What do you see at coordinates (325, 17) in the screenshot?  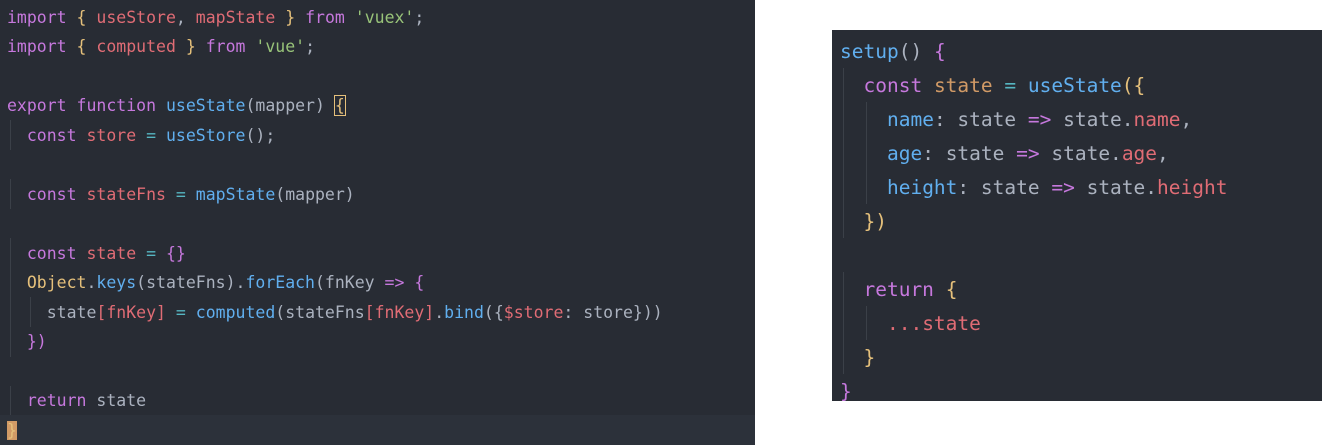 I see `code-token: from` at bounding box center [325, 17].